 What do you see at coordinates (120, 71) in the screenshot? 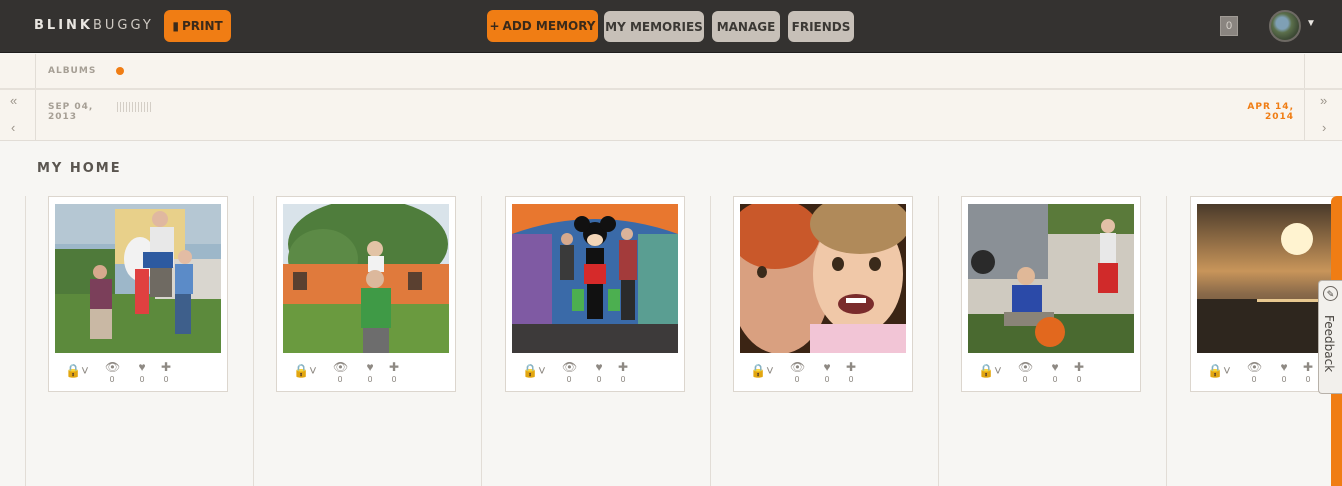
I see `album-marker` at bounding box center [120, 71].